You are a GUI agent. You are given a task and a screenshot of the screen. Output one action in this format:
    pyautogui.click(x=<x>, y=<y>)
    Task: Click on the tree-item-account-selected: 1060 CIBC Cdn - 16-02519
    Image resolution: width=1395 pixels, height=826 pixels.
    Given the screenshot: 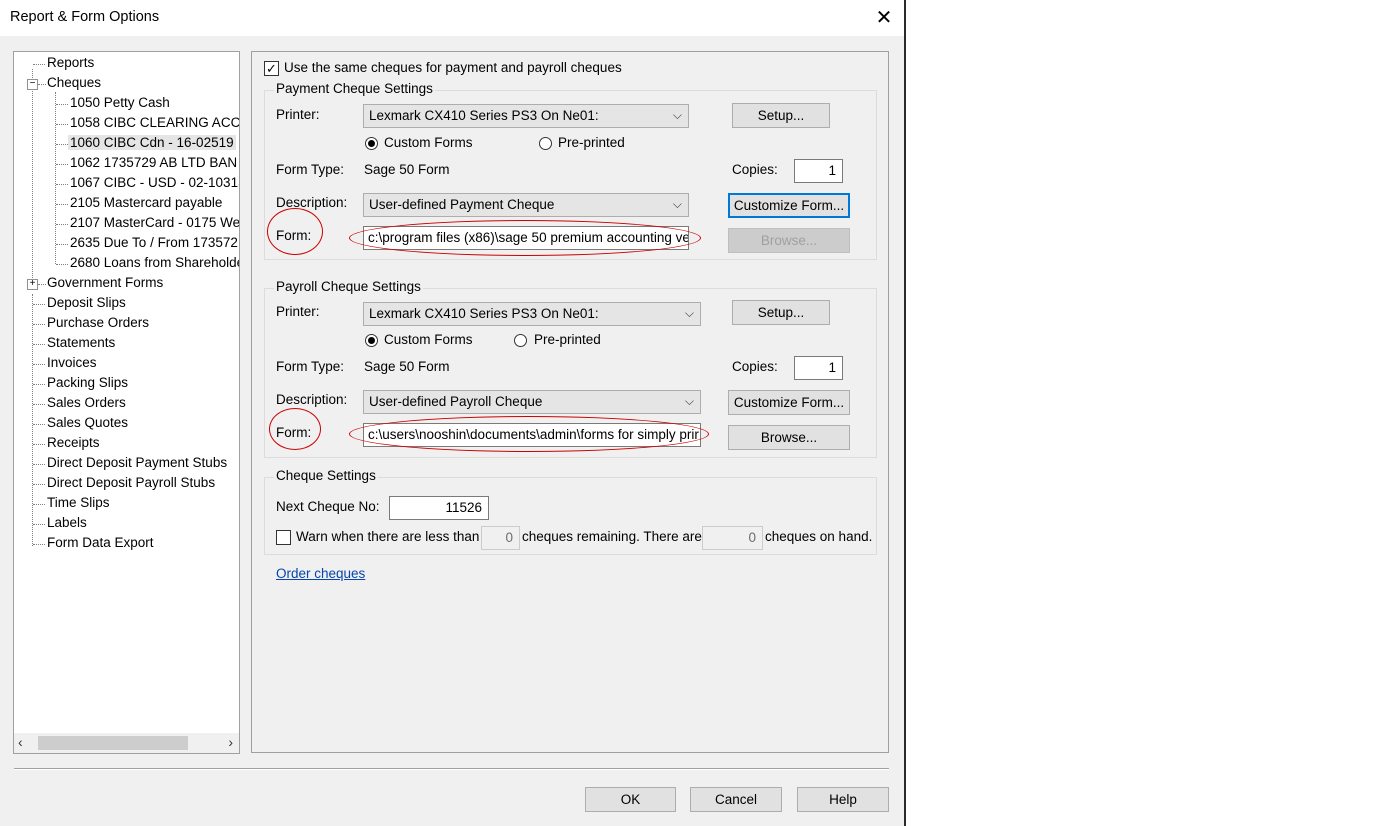 What is the action you would take?
    pyautogui.click(x=152, y=143)
    